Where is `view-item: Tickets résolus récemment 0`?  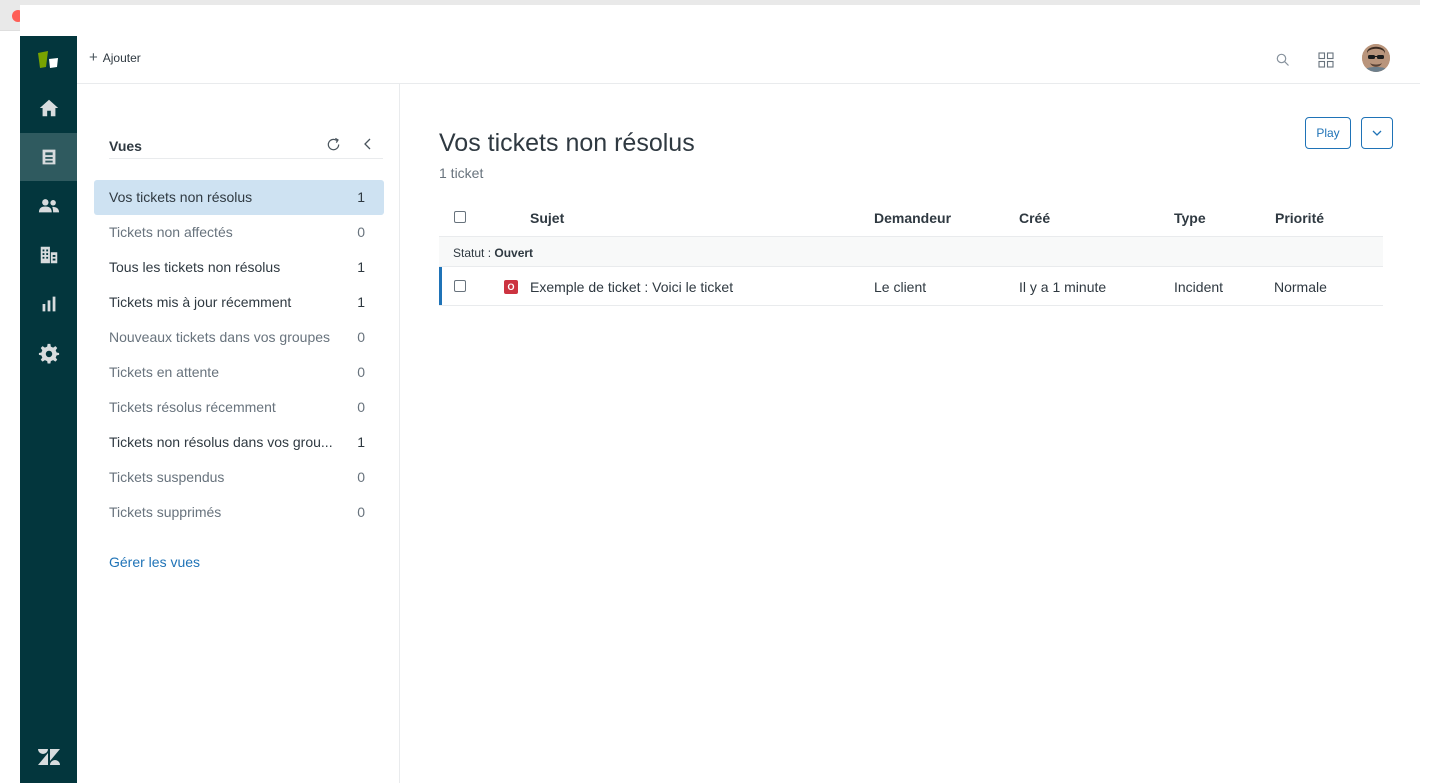 view-item: Tickets résolus récemment 0 is located at coordinates (239, 407).